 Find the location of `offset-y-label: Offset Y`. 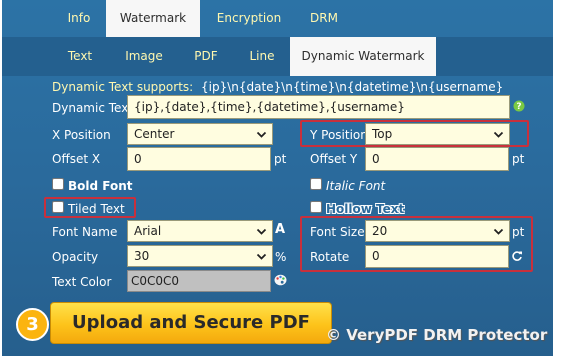

offset-y-label: Offset Y is located at coordinates (334, 159).